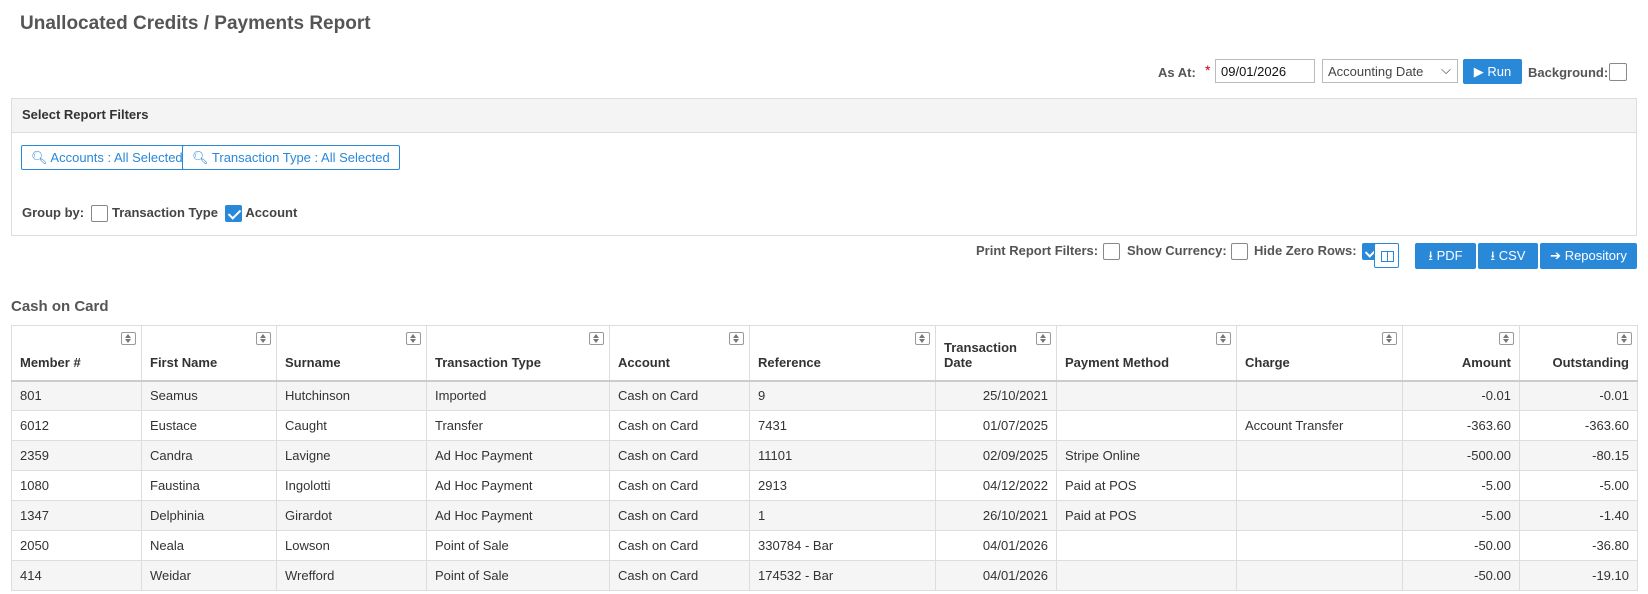  I want to click on cell-first-name: Eustace, so click(209, 425).